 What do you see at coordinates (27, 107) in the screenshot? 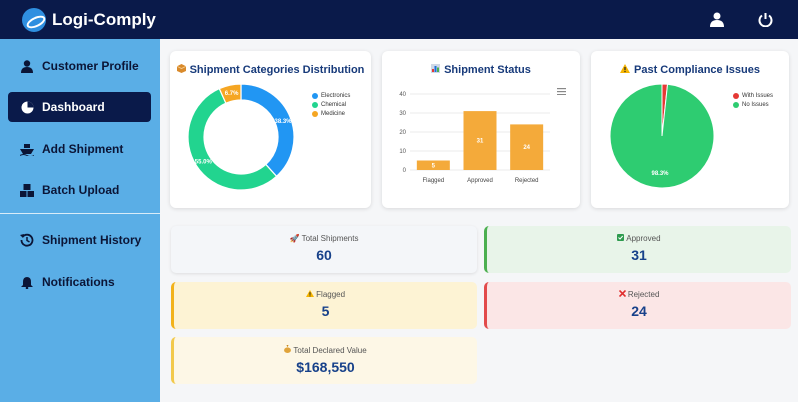
I see `pie-icon` at bounding box center [27, 107].